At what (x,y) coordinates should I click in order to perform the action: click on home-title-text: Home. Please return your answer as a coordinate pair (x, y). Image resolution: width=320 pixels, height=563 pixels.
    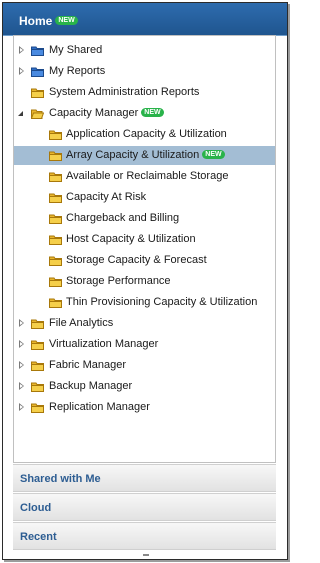
    Looking at the image, I should click on (36, 21).